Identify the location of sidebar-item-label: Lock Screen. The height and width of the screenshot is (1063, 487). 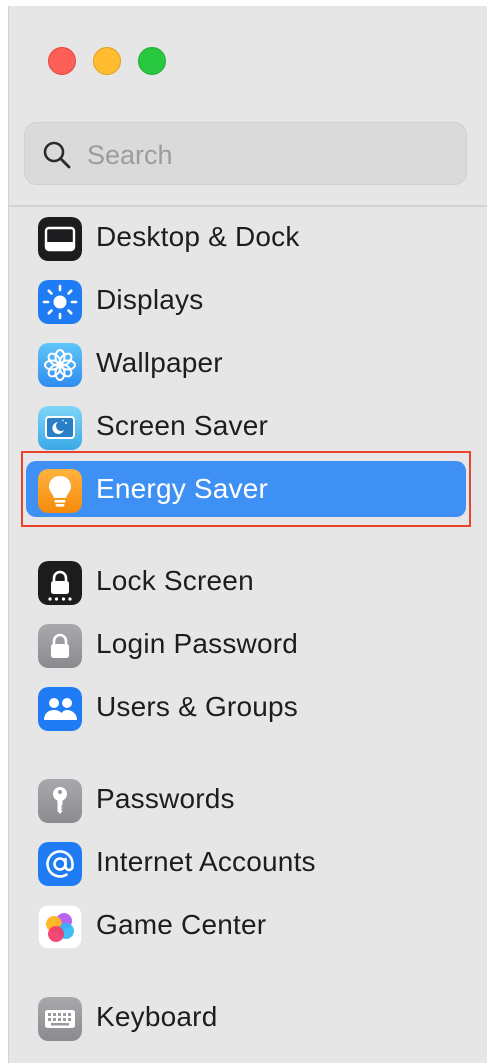
(175, 580).